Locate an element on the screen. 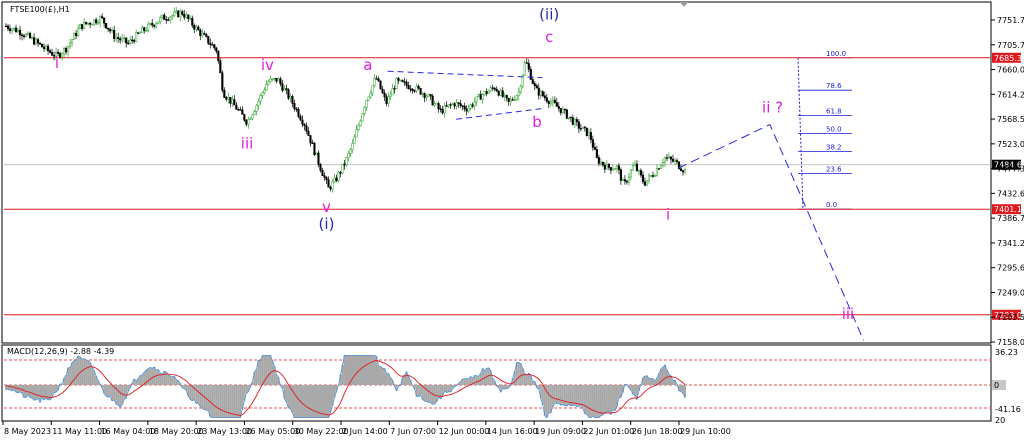 This screenshot has width=1024, height=441. y-tick-label: 7705.7 is located at coordinates (1010, 45).